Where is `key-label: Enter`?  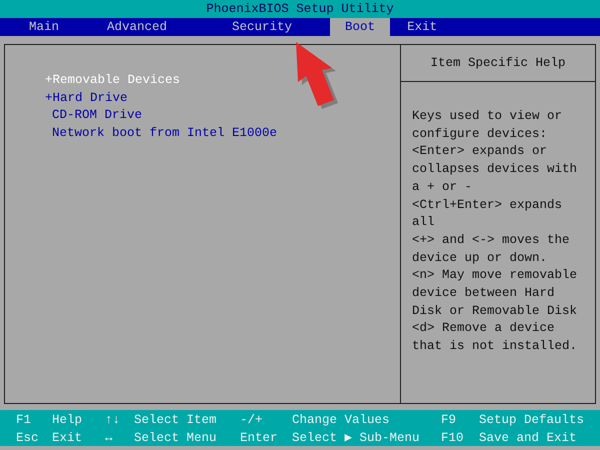 key-label: Enter is located at coordinates (259, 438).